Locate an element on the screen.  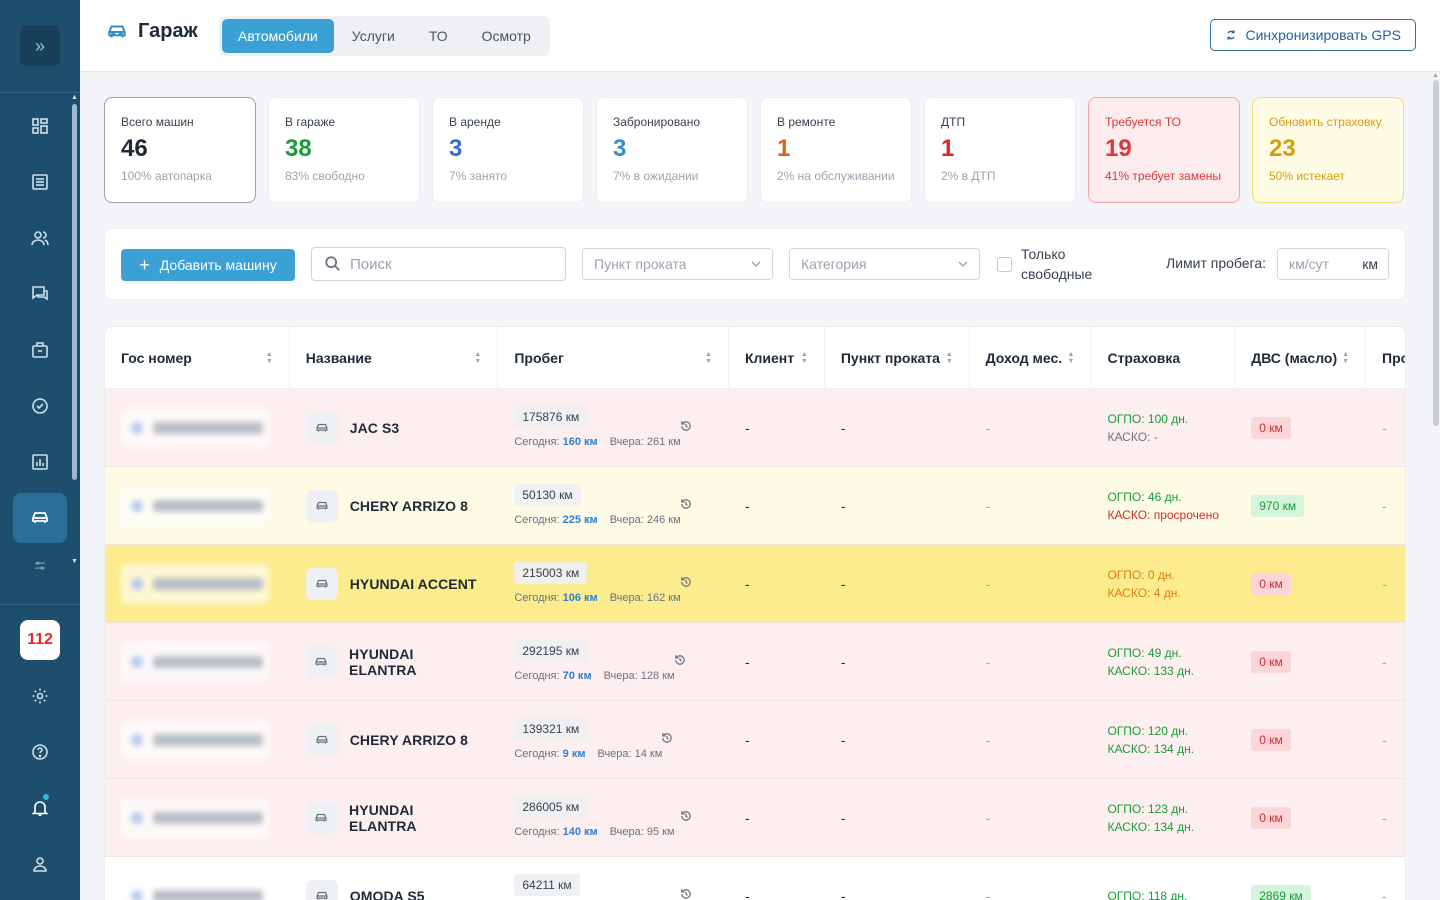
sidebar: » ▲ ▼ 112 is located at coordinates (40, 450).